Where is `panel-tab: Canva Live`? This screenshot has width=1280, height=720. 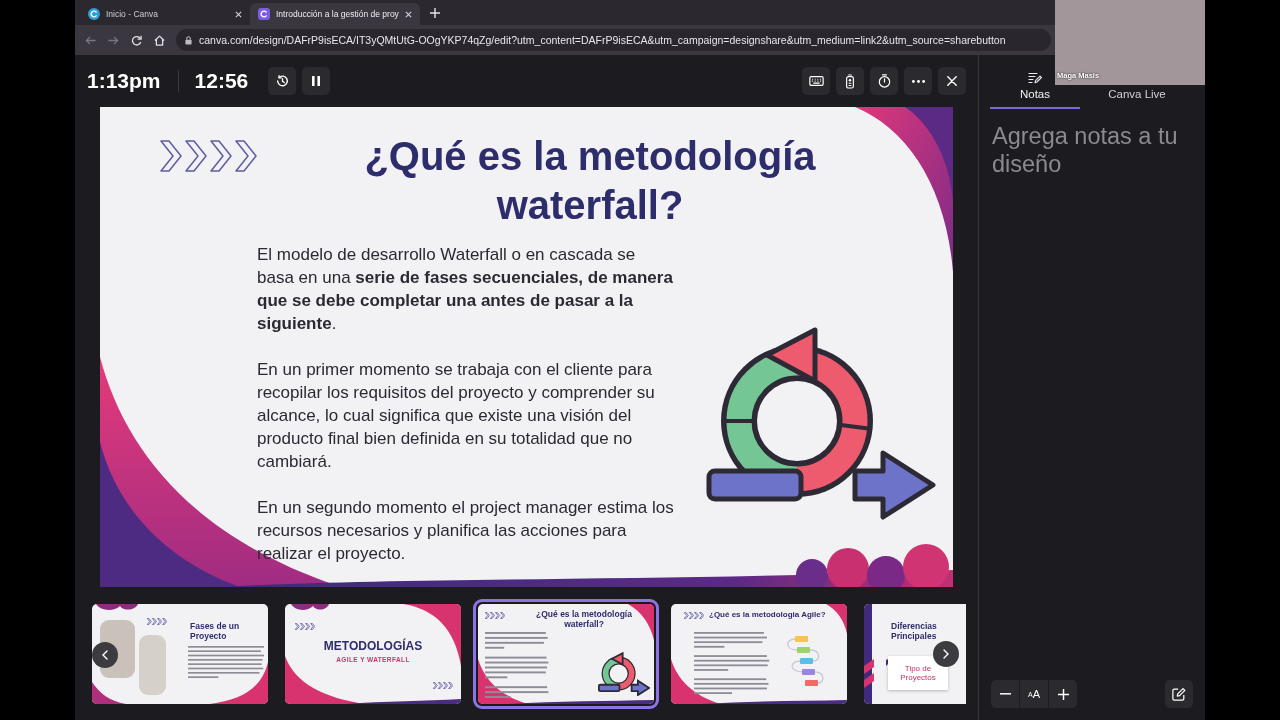
panel-tab: Canva Live is located at coordinates (1137, 98).